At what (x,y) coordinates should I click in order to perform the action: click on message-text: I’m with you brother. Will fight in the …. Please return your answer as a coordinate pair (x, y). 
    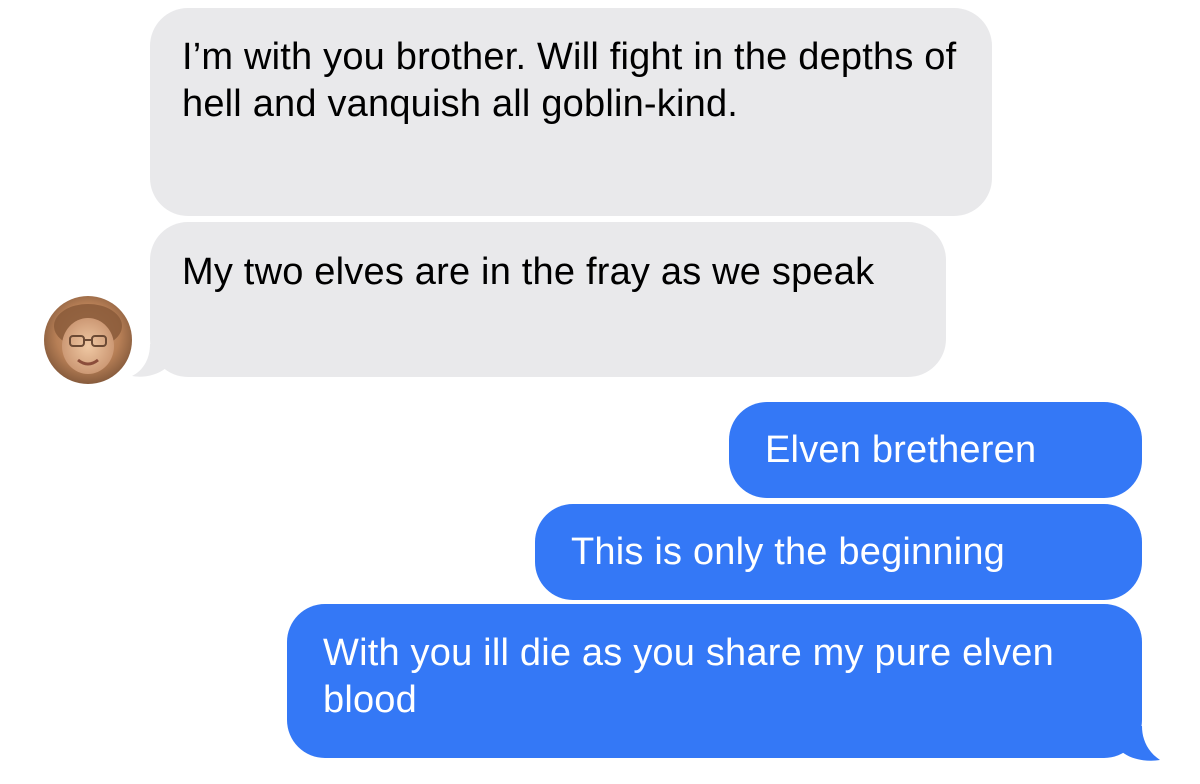
    Looking at the image, I should click on (569, 80).